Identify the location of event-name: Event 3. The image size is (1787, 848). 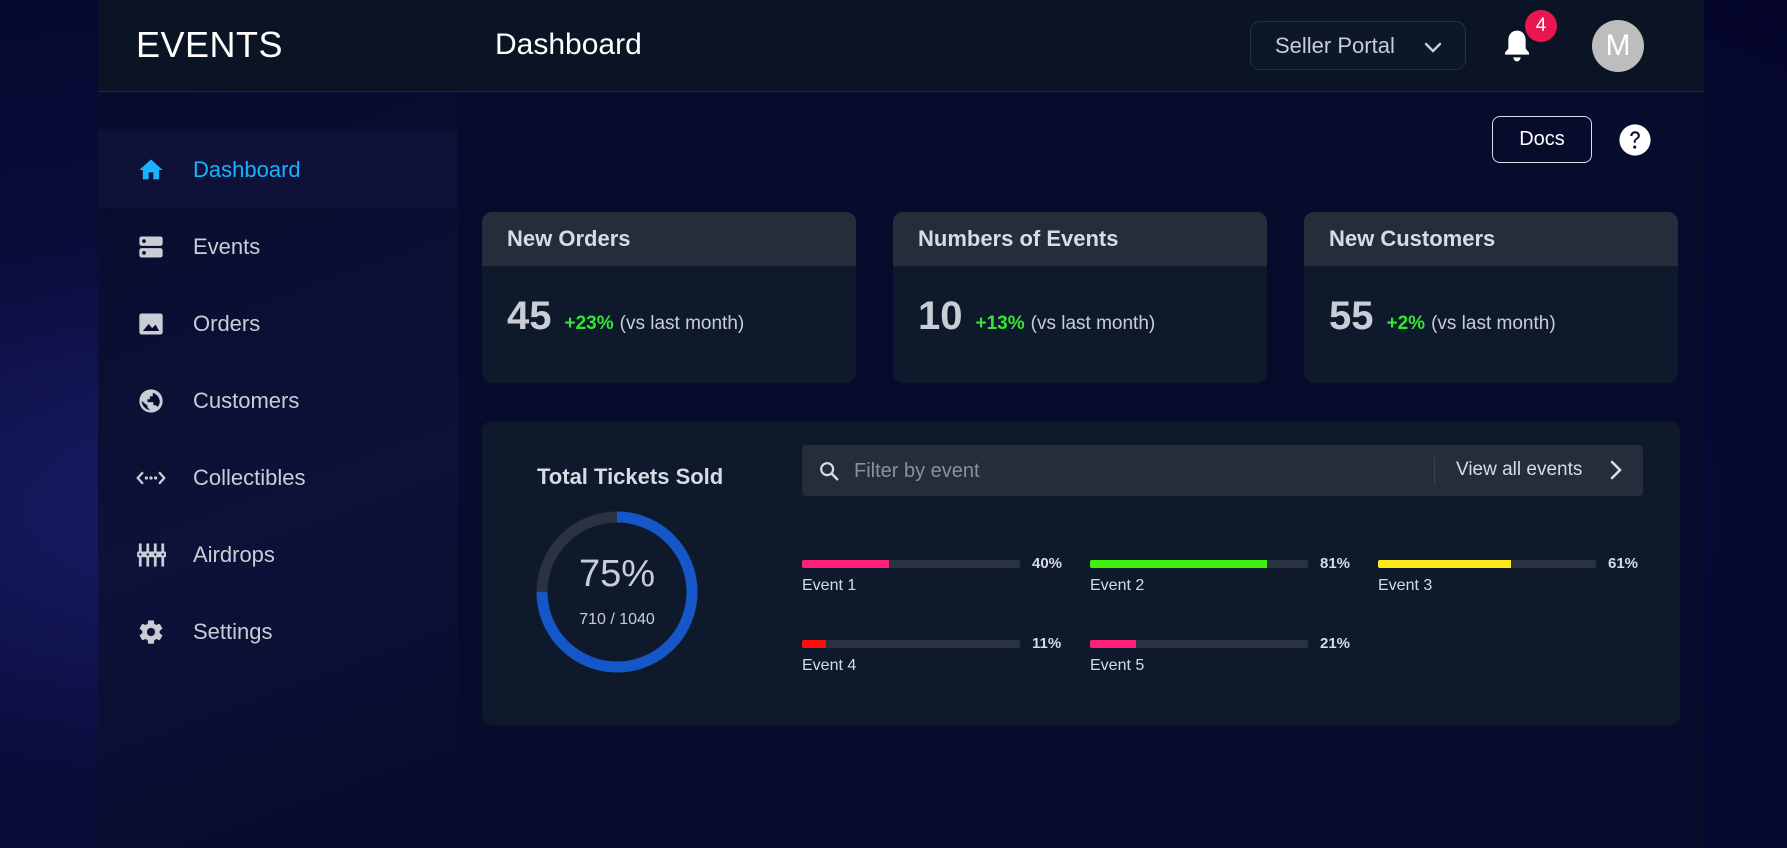
(1405, 585).